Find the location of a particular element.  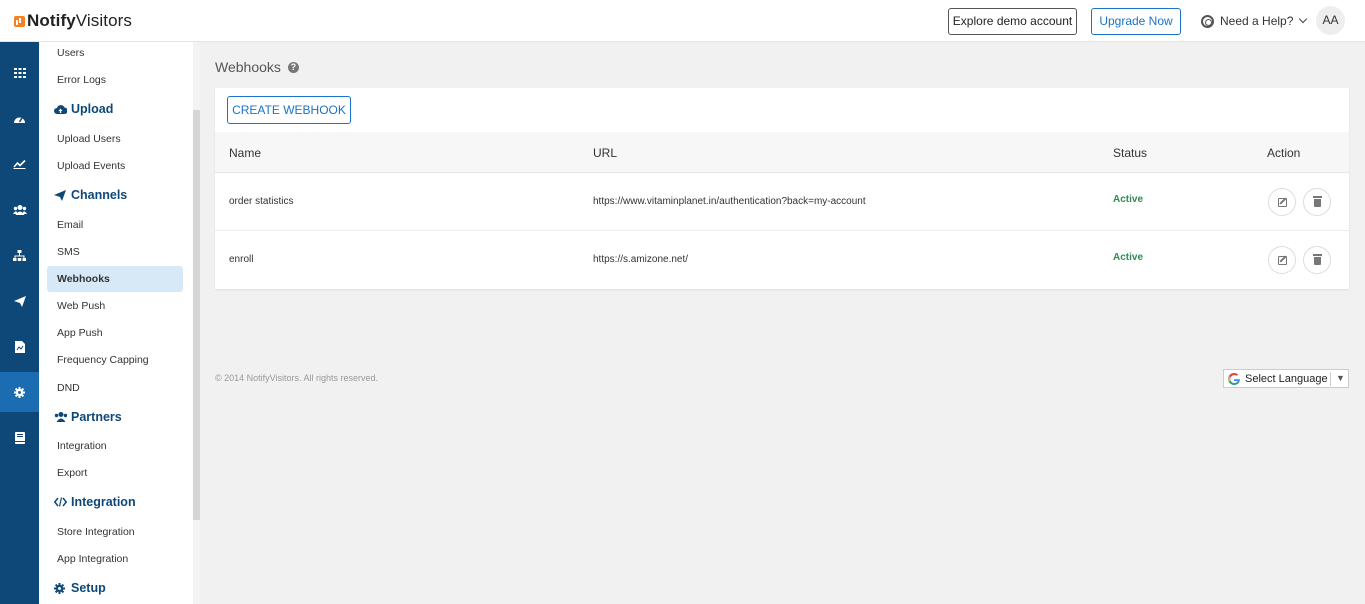

submenu-heading-integration: Integration is located at coordinates (95, 502).